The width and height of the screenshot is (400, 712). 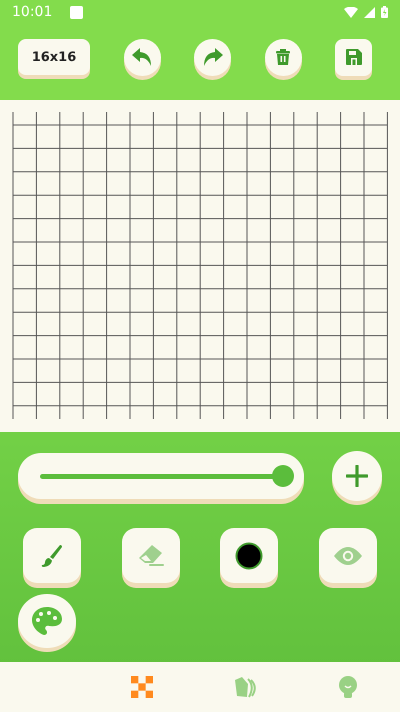 I want to click on undo-button, so click(x=142, y=57).